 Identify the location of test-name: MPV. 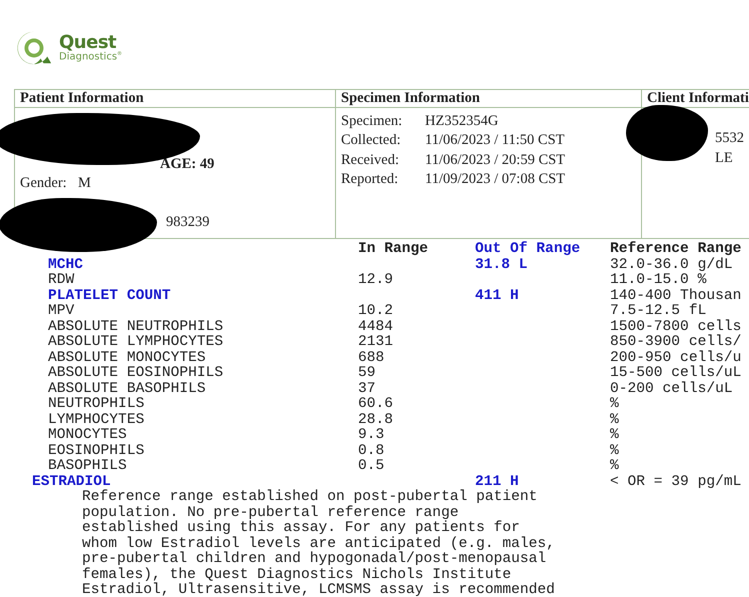
(61, 312).